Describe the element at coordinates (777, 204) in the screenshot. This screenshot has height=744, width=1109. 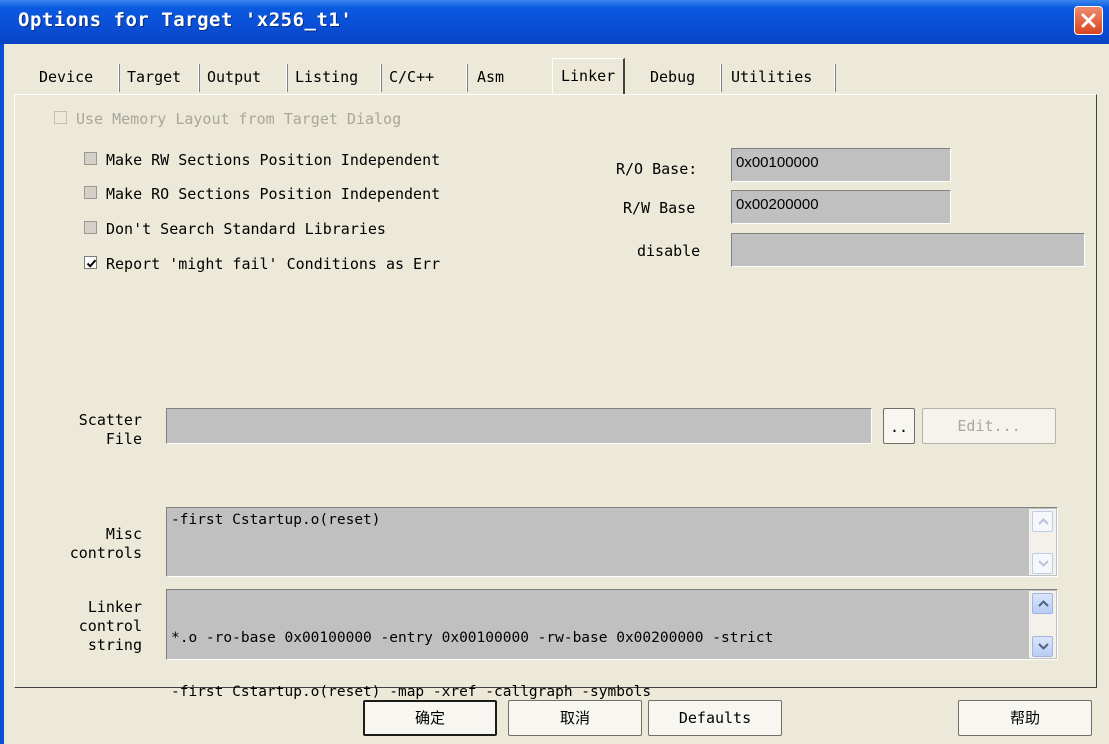
I see `rw-base-value: 0x00200000` at that location.